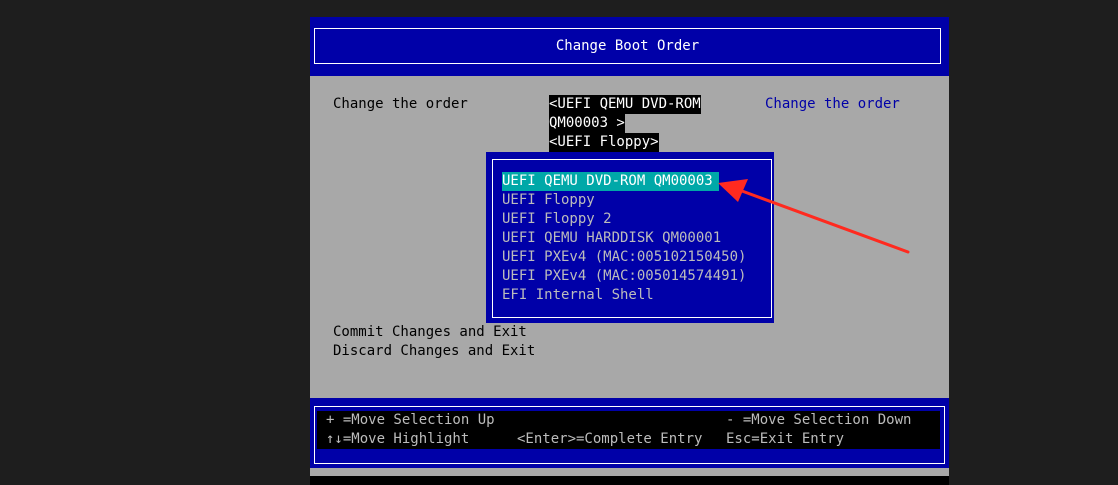 Image resolution: width=1118 pixels, height=485 pixels. I want to click on page-title: Change Boot Order, so click(627, 45).